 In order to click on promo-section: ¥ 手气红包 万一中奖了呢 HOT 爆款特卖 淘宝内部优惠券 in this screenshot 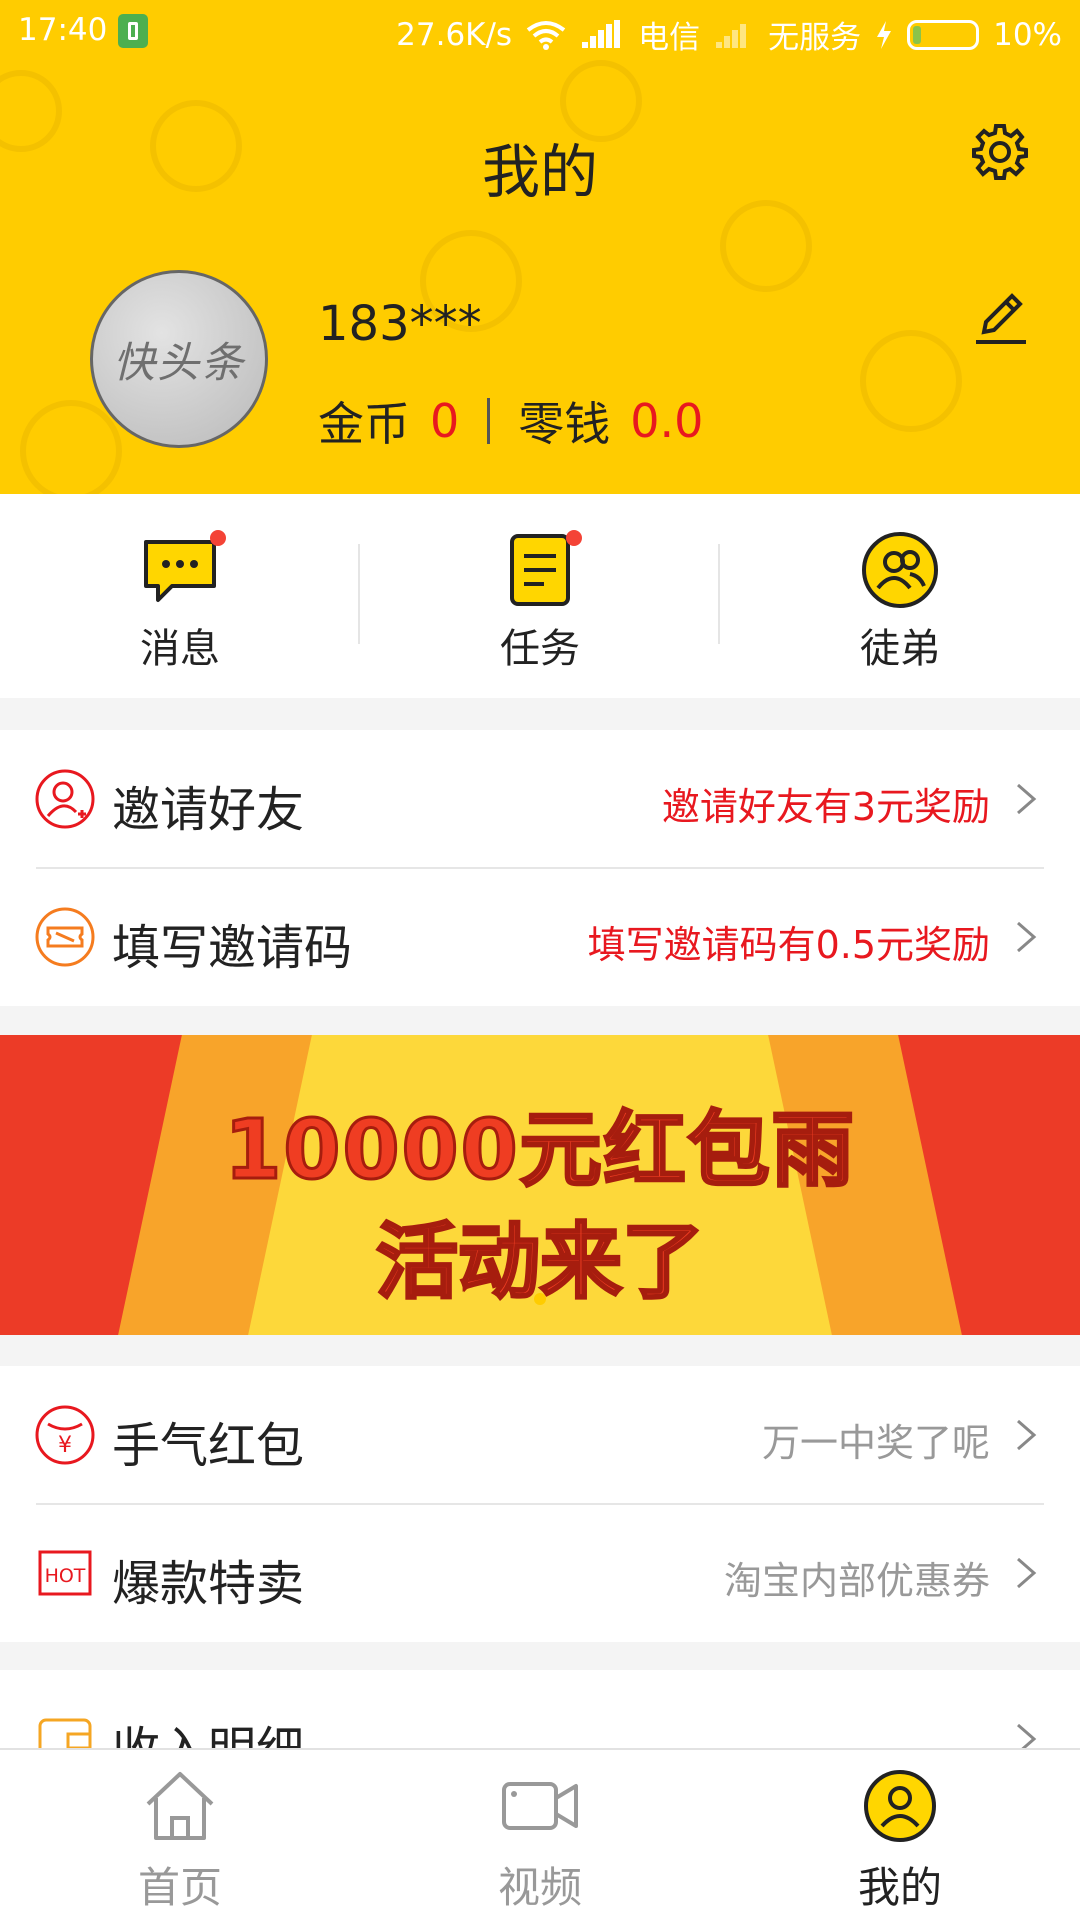, I will do `click(540, 1504)`.